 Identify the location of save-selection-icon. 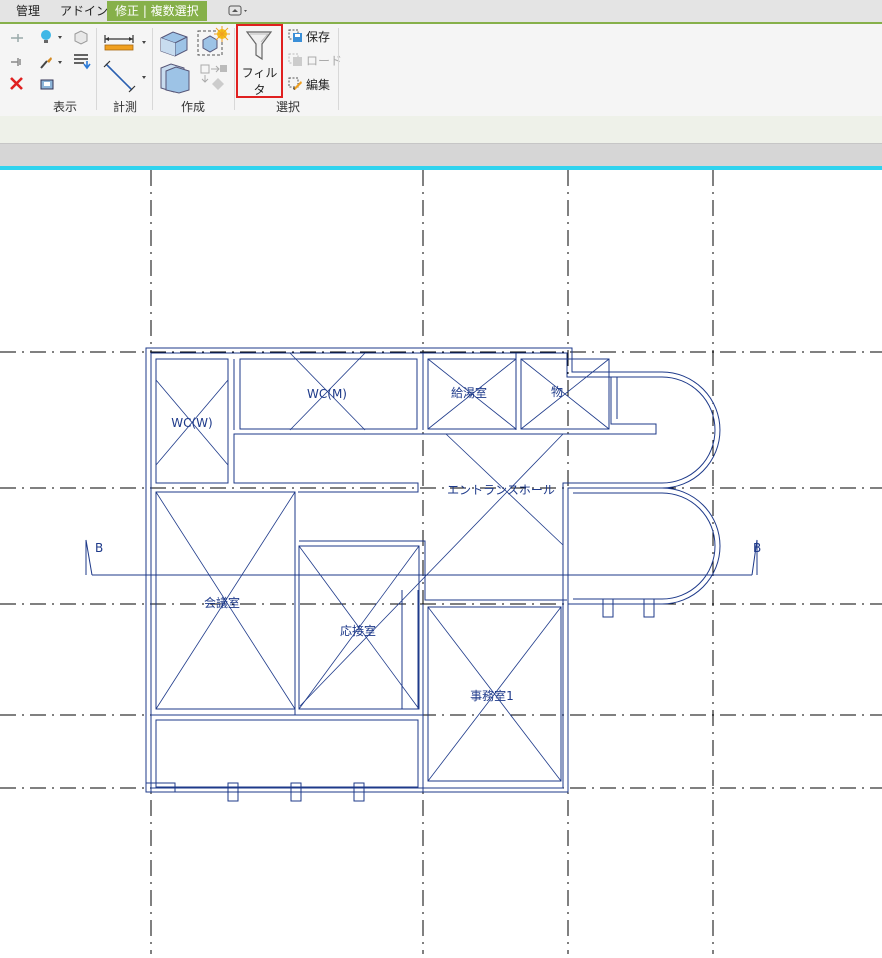
(295, 37).